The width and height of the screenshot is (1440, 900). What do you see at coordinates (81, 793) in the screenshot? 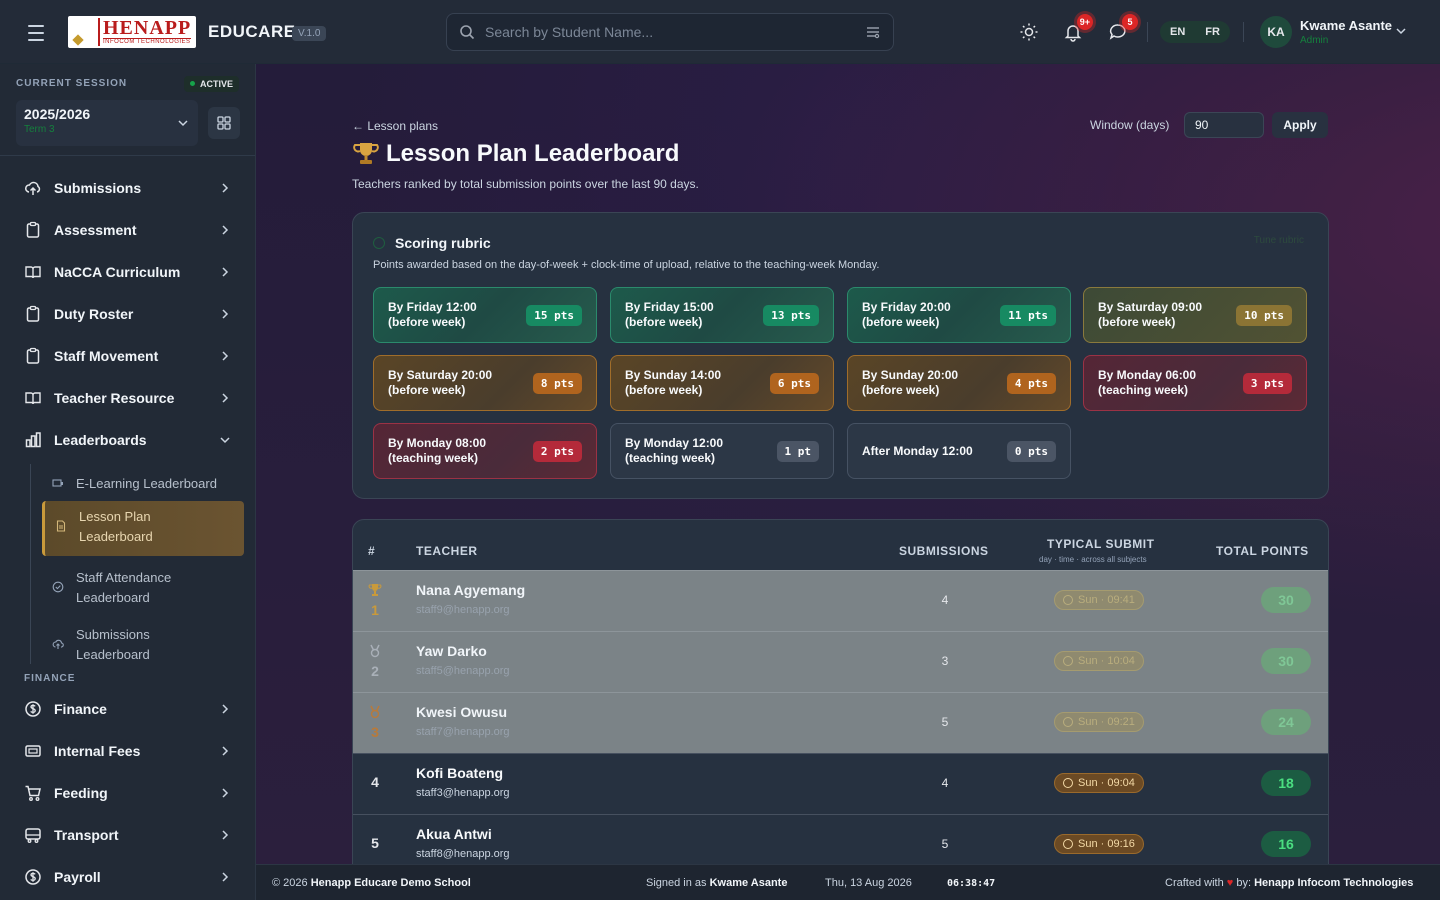
I see `sidebar-item-label: Feeding` at bounding box center [81, 793].